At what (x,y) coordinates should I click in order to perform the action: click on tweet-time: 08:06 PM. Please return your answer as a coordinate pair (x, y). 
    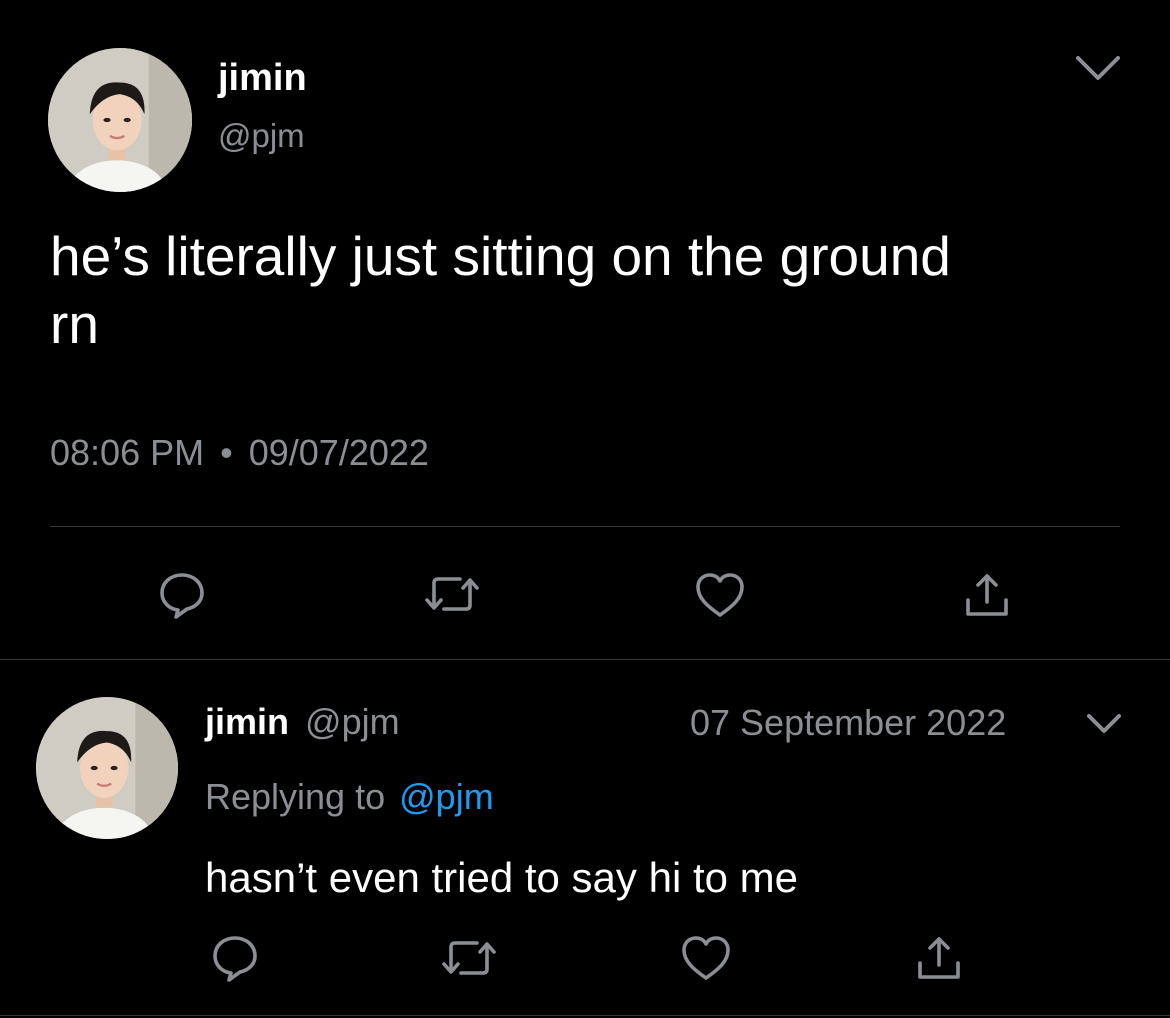
    Looking at the image, I should click on (127, 452).